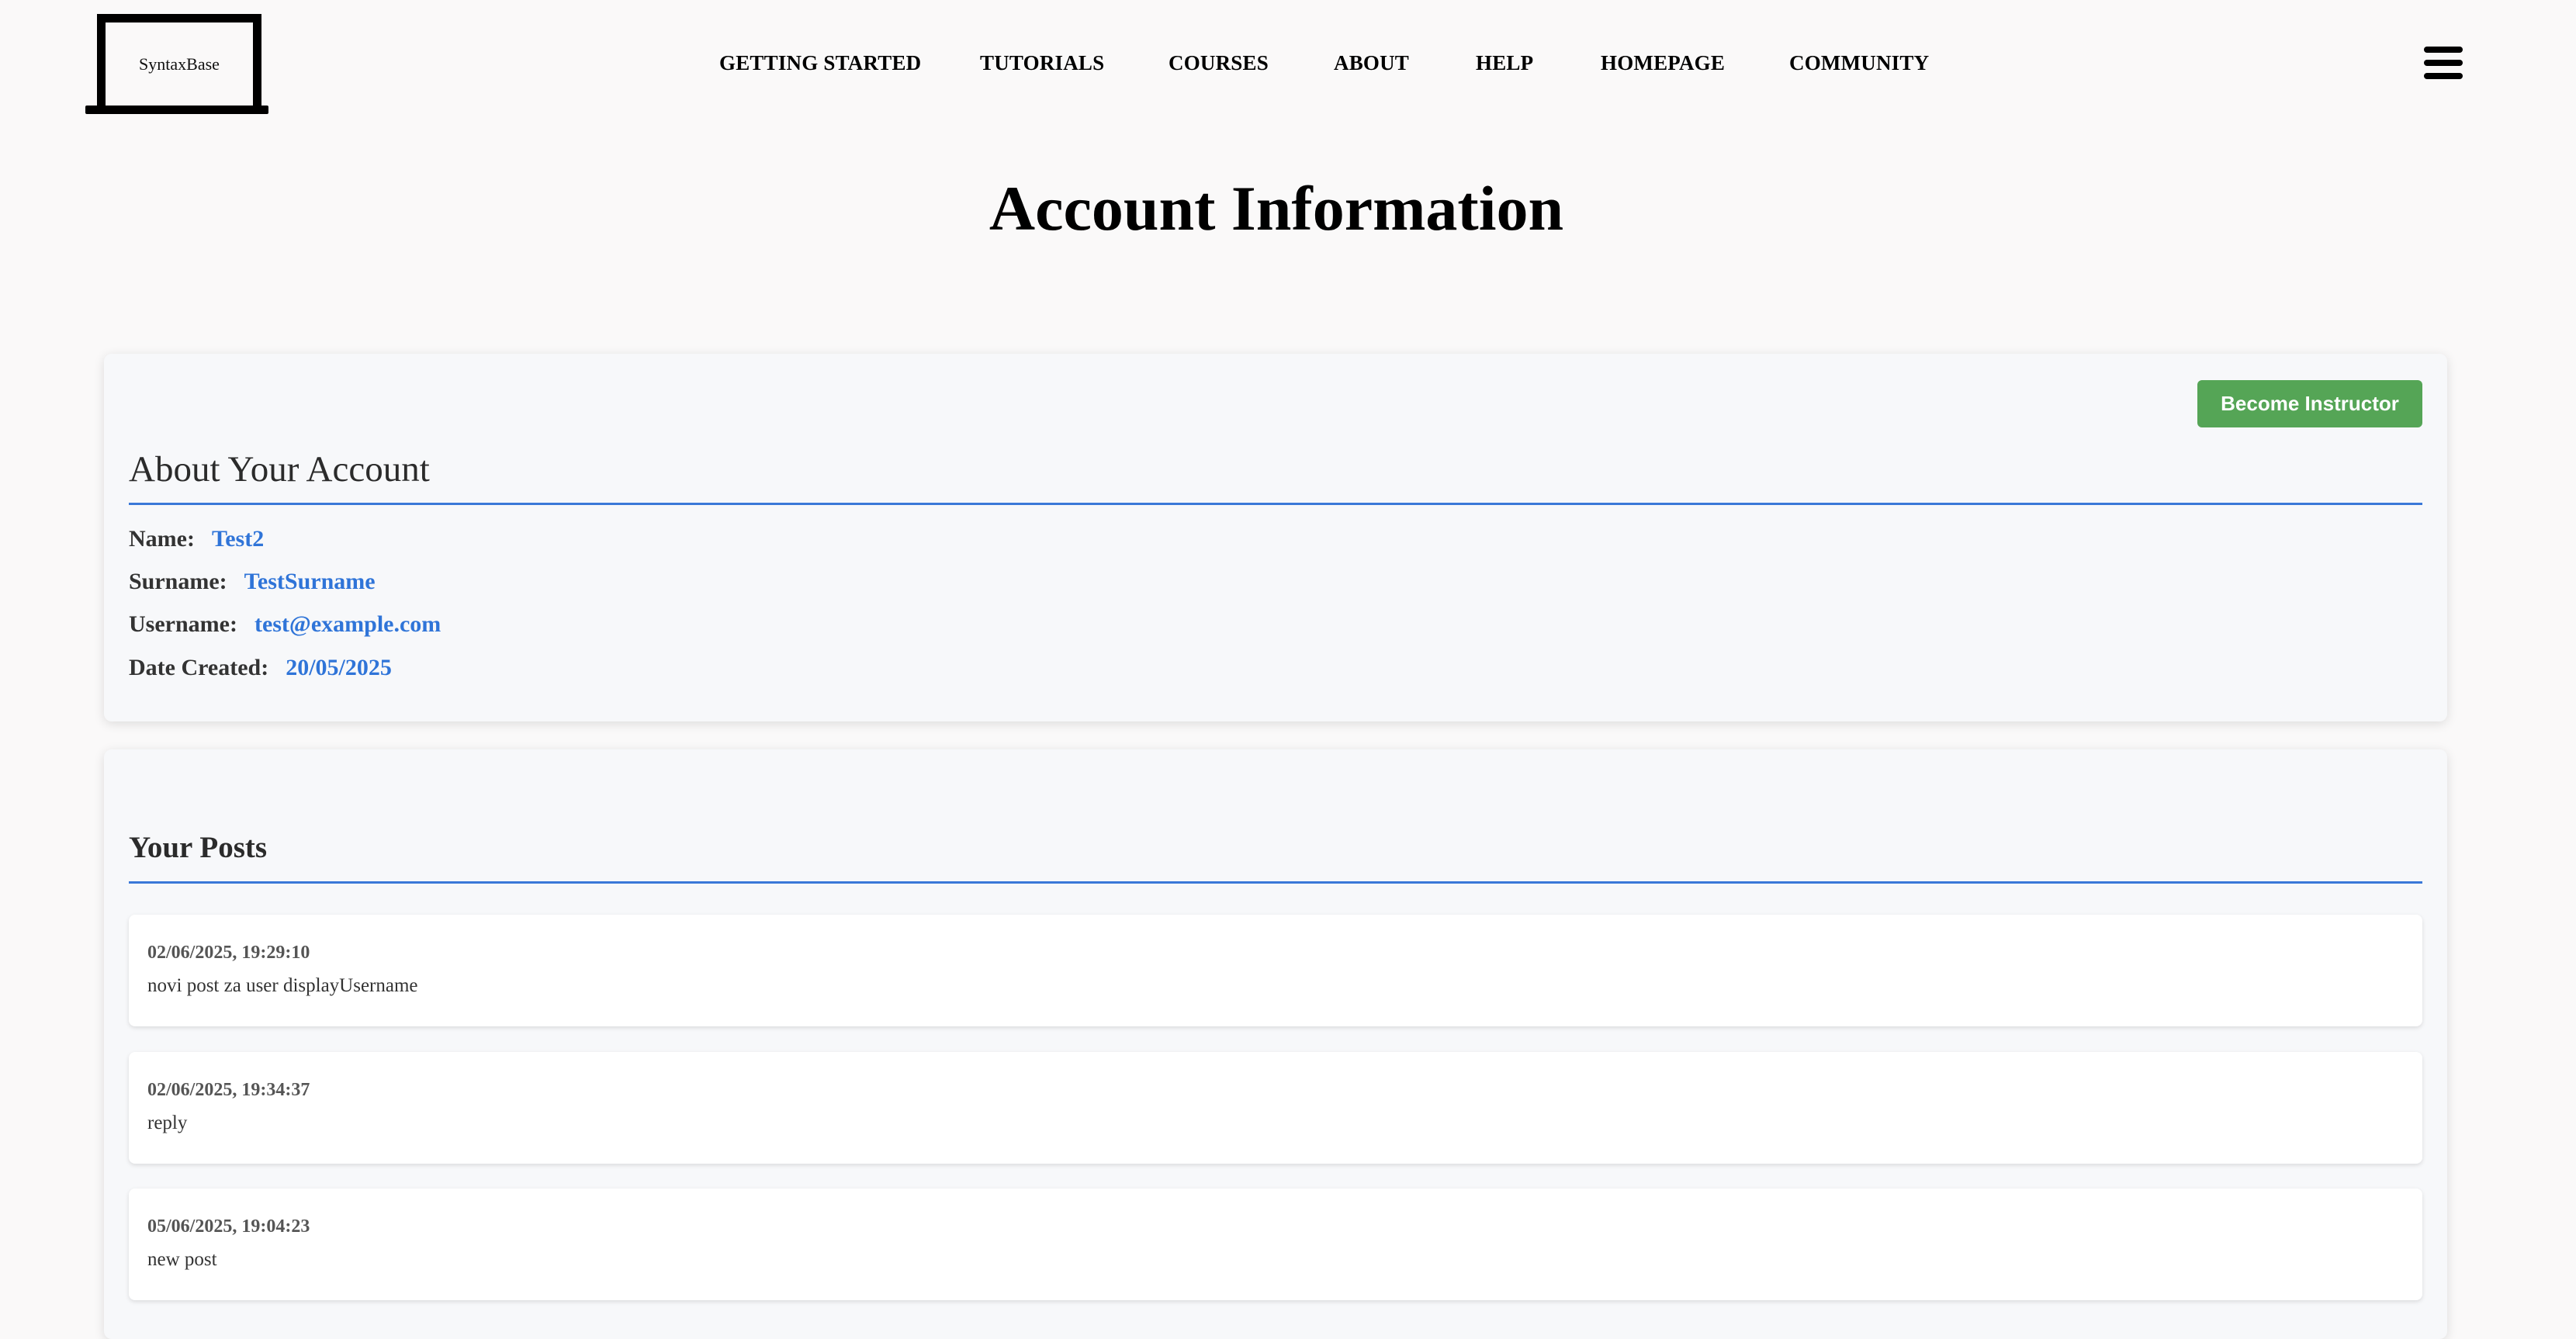  What do you see at coordinates (282, 985) in the screenshot?
I see `post-content: novi post za user displayUsername` at bounding box center [282, 985].